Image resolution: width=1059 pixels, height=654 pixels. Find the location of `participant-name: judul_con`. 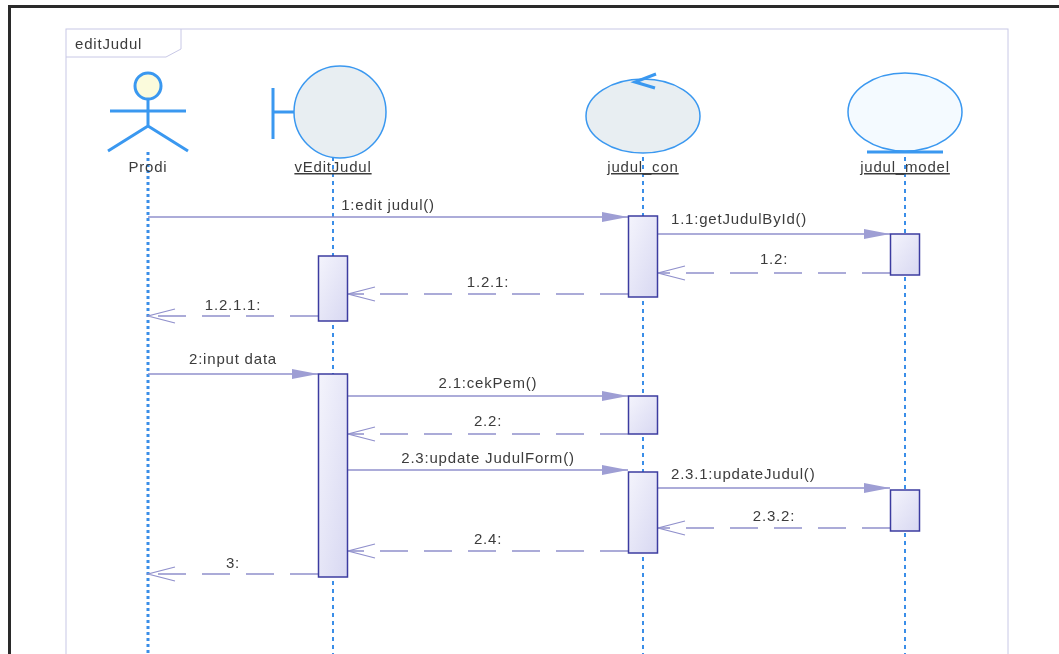

participant-name: judul_con is located at coordinates (643, 166).